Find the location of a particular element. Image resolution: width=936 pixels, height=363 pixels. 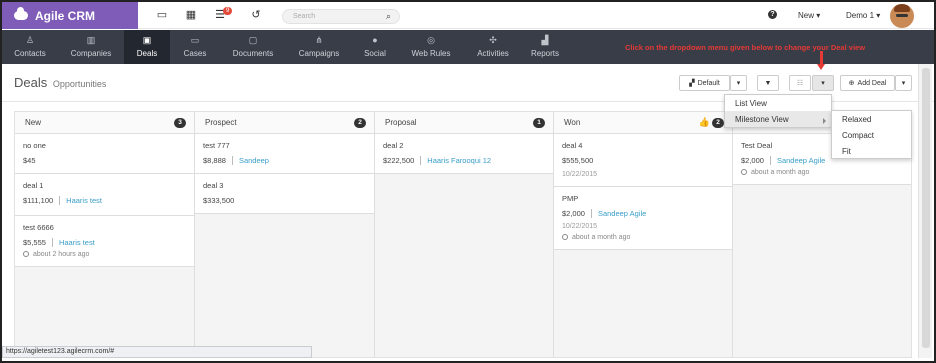

nav-contacts: ♙ Contacts is located at coordinates (30, 47).